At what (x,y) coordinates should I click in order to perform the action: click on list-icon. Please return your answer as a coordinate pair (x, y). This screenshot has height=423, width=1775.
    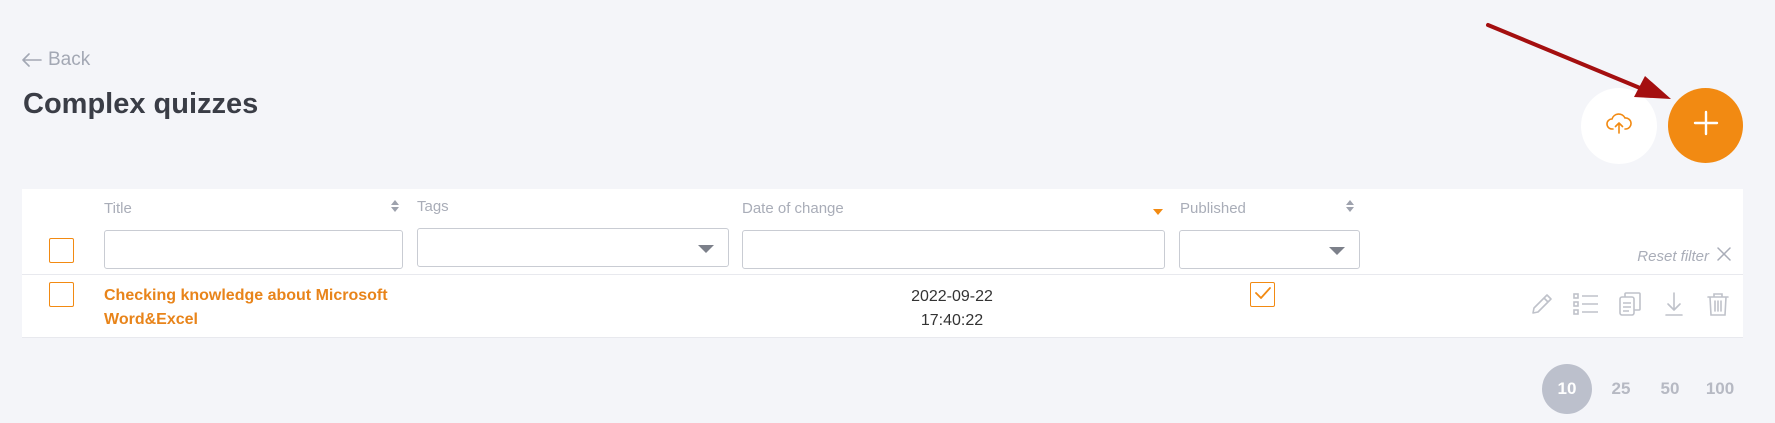
    Looking at the image, I should click on (1586, 304).